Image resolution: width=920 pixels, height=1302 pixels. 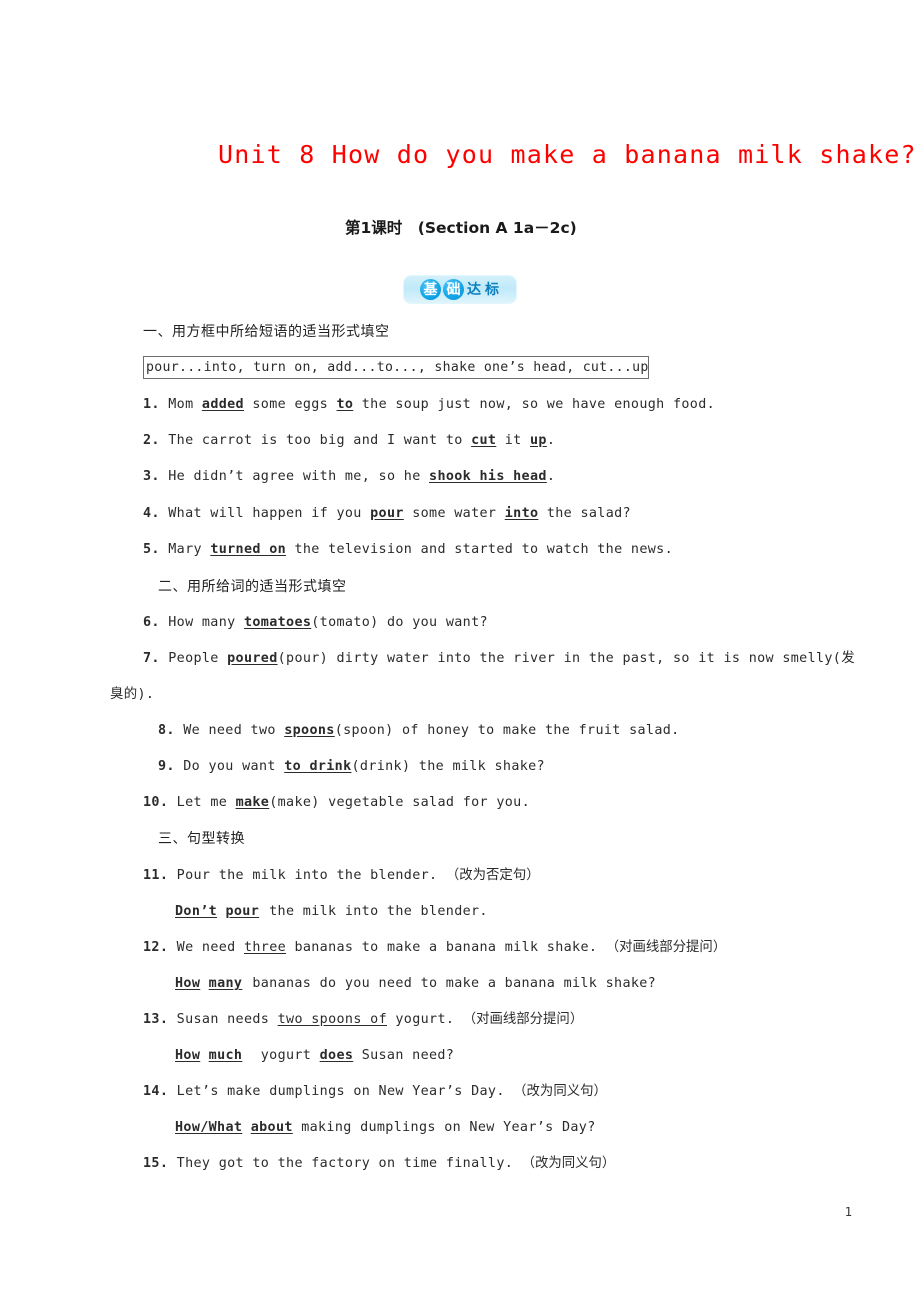 I want to click on question-14-number: 14., so click(x=156, y=1091).